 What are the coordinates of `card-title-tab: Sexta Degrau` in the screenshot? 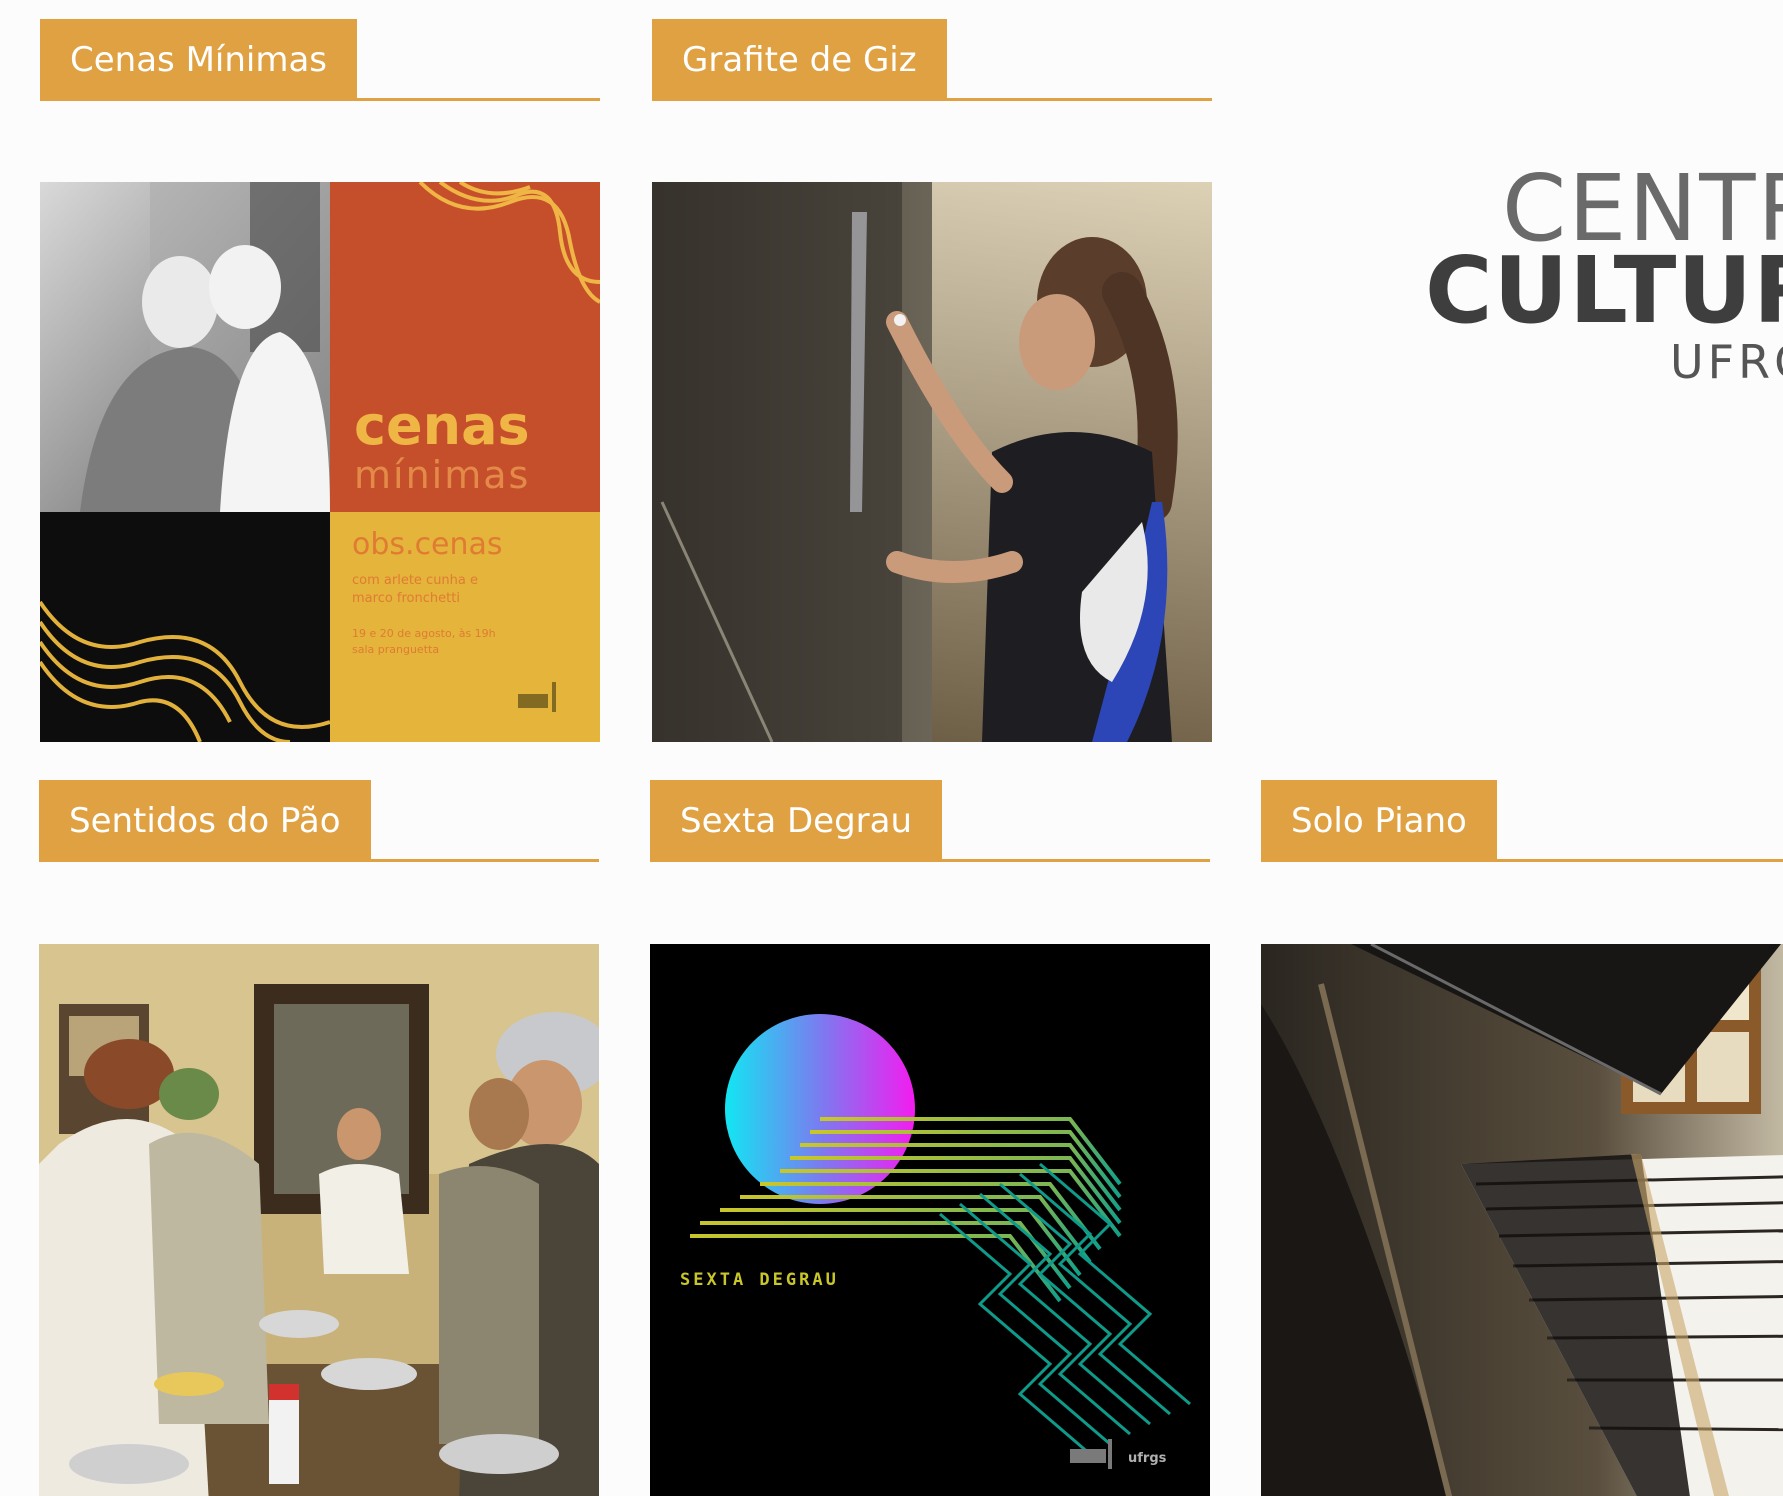 It's located at (796, 821).